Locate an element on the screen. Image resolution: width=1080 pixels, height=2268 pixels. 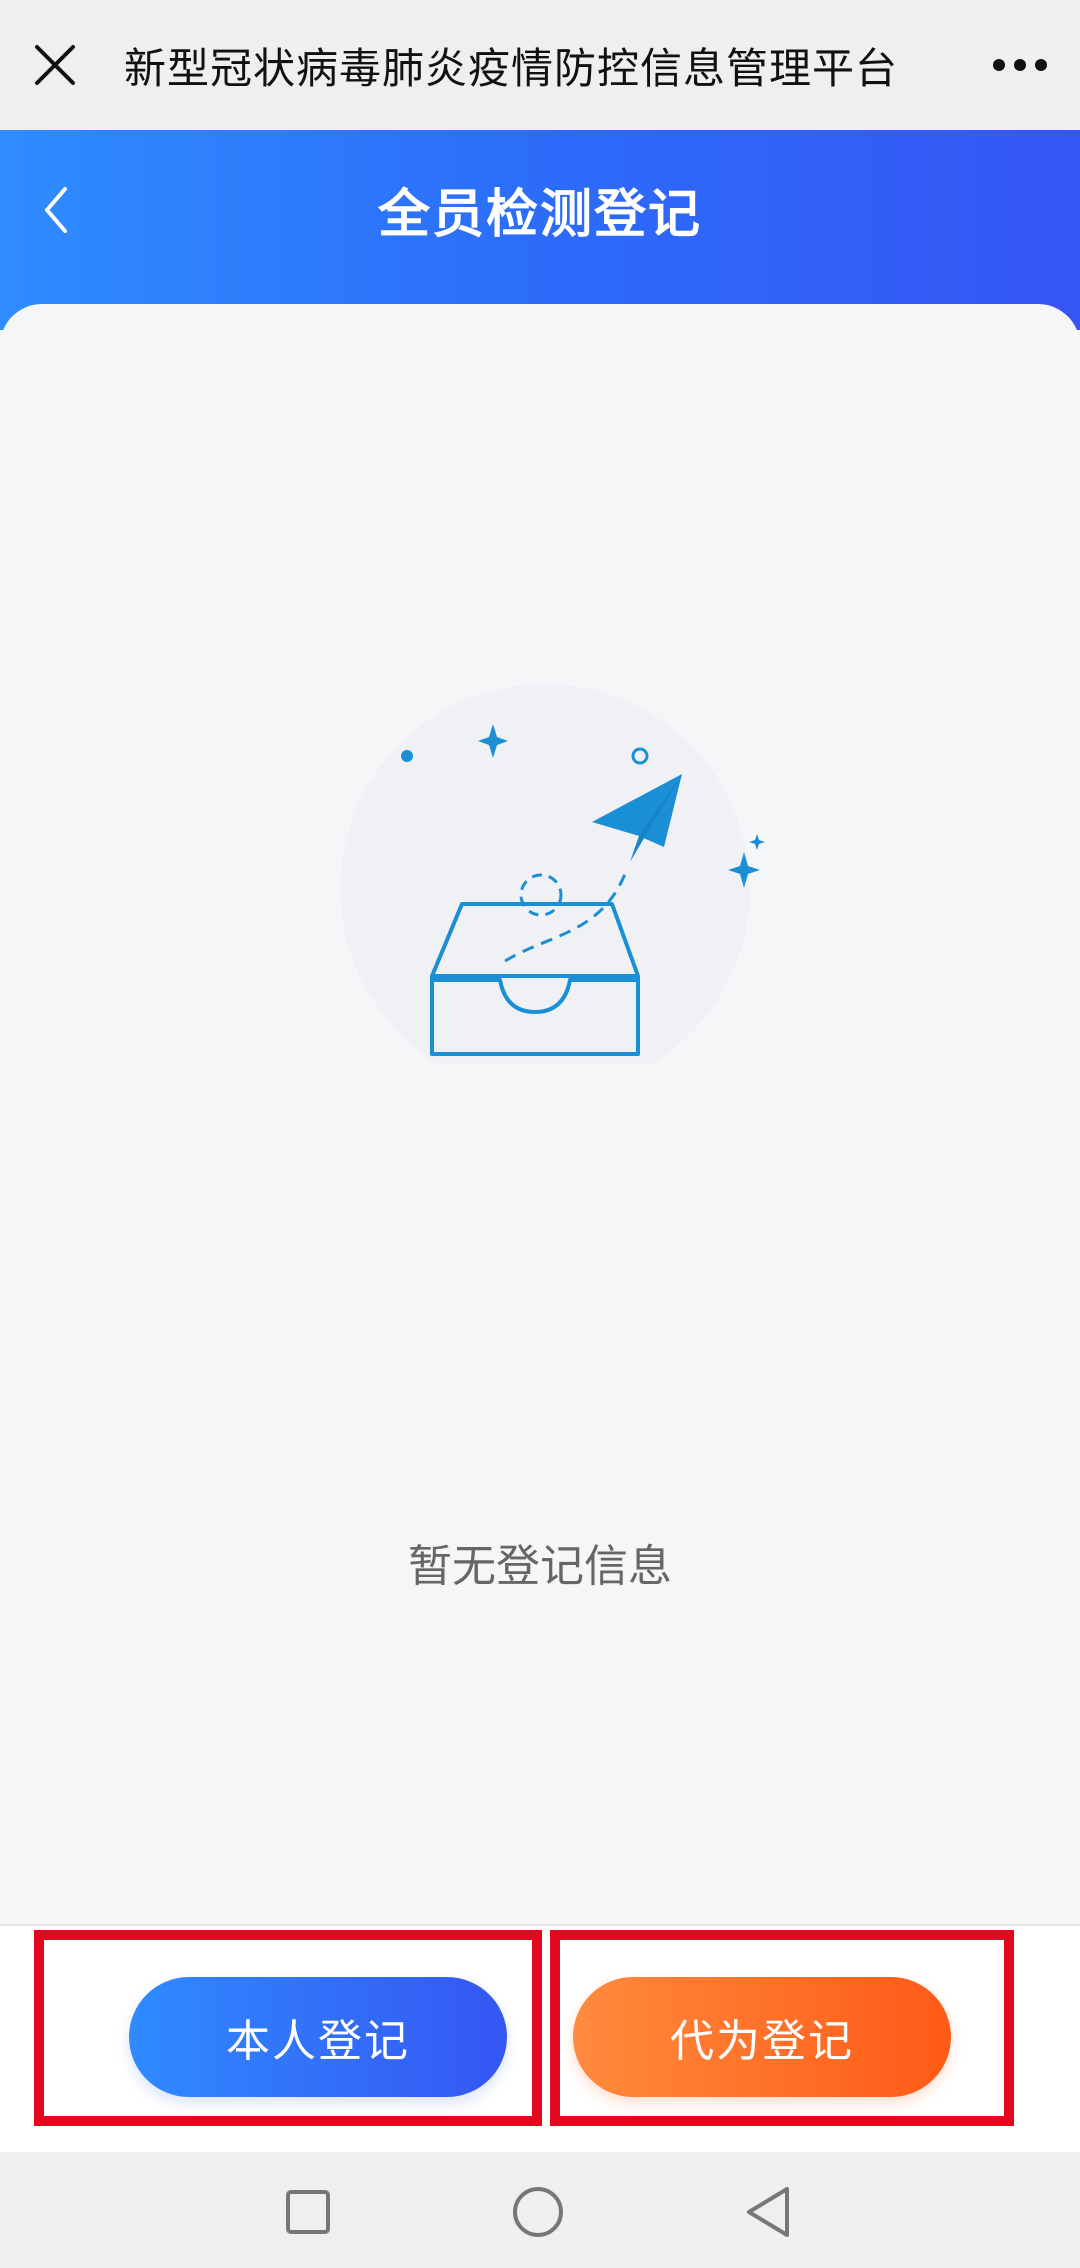
empty-state-message: 暂无登记信息 is located at coordinates (540, 1566).